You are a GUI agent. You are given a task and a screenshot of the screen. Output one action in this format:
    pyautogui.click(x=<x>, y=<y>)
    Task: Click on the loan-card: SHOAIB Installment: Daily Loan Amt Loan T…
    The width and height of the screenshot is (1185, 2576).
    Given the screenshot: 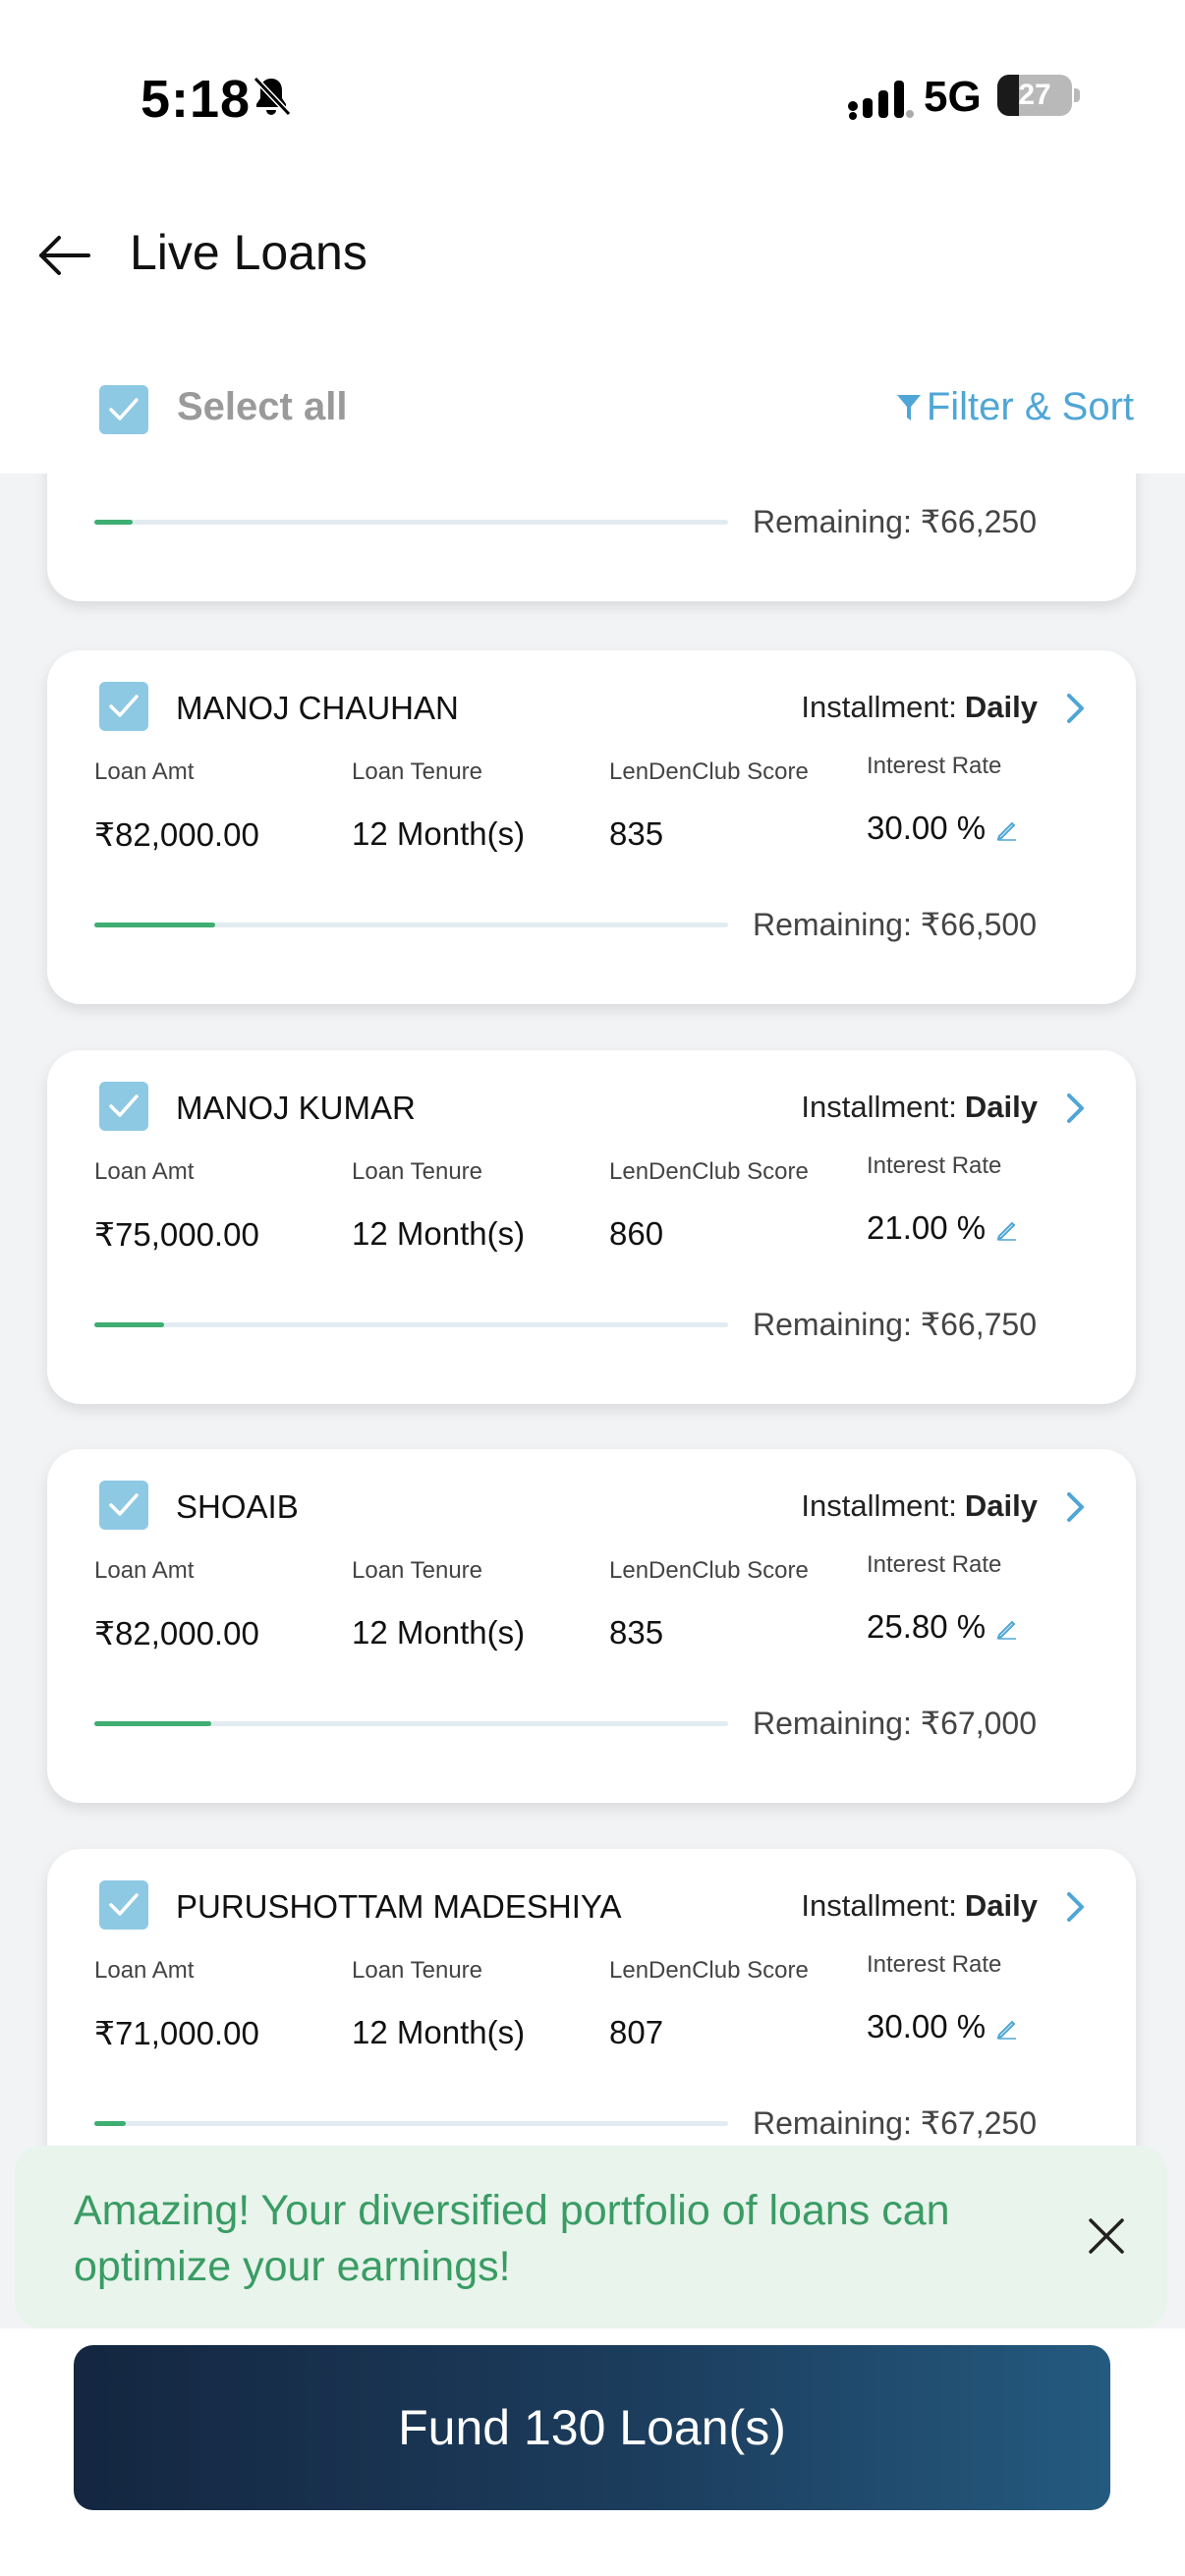 What is the action you would take?
    pyautogui.click(x=592, y=1626)
    